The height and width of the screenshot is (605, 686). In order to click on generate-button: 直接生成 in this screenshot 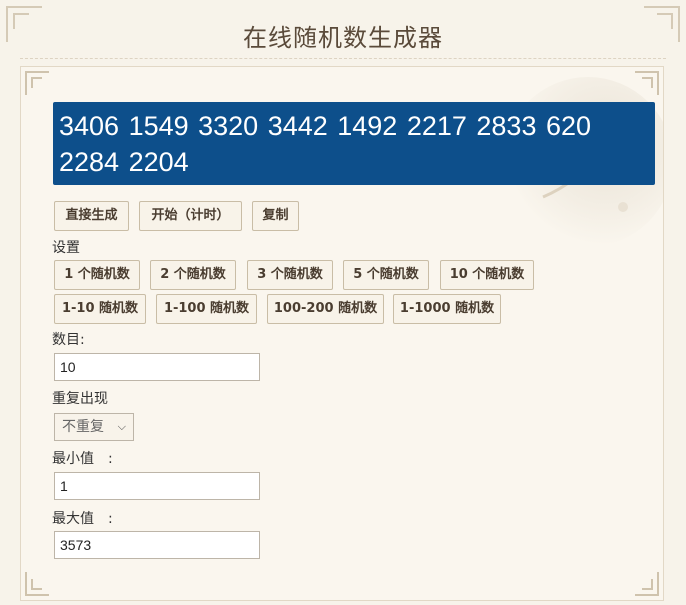, I will do `click(91, 216)`.